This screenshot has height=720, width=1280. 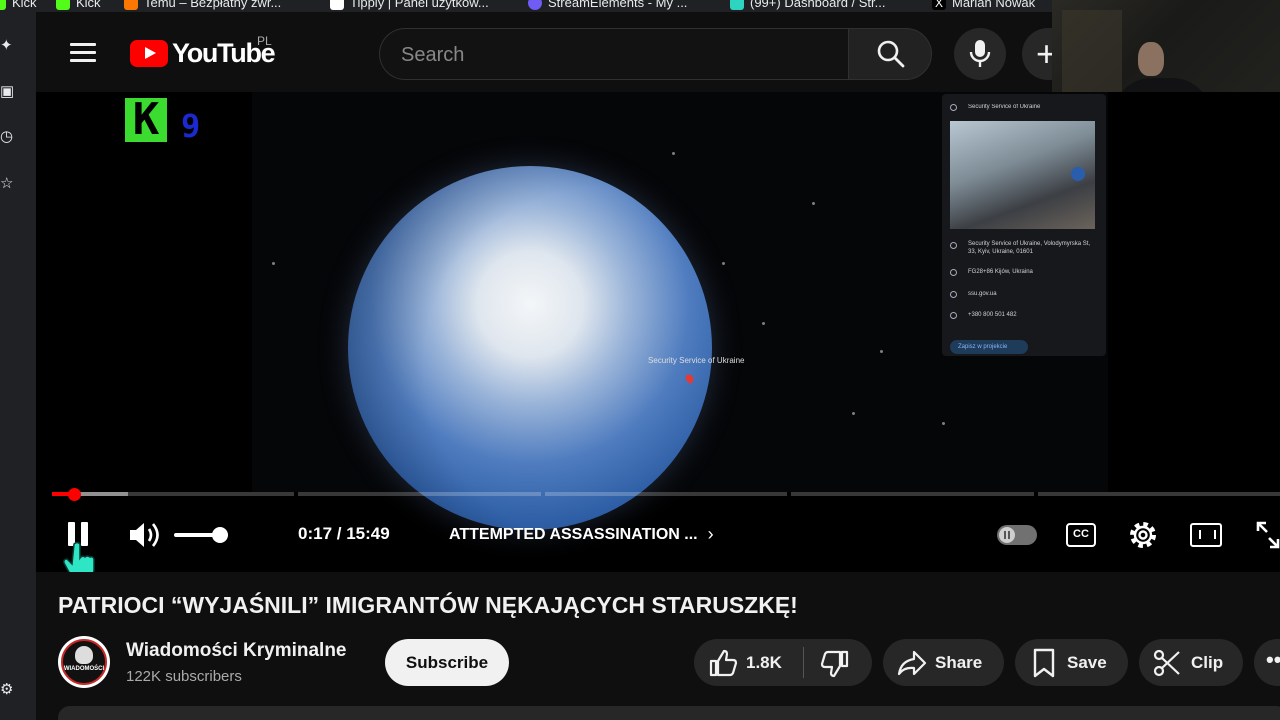 I want to click on channel-name: Wiadomości Kryminalne, so click(x=236, y=651).